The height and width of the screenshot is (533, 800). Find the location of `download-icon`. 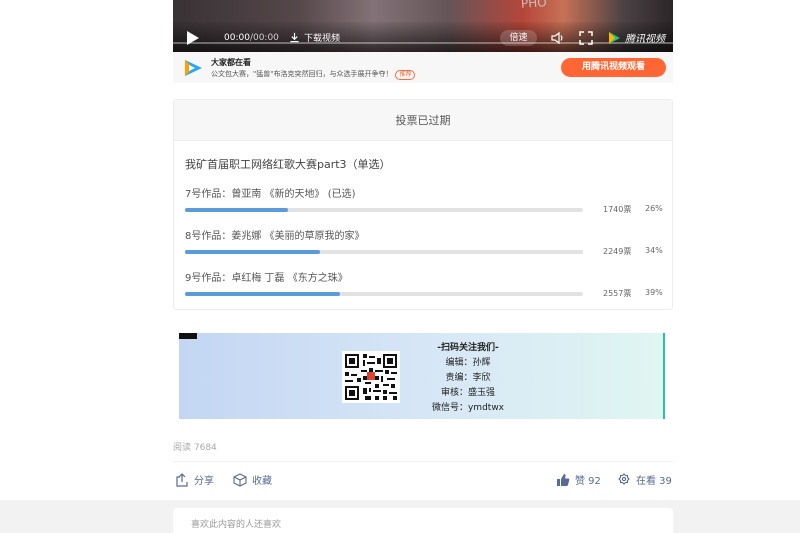

download-icon is located at coordinates (294, 37).